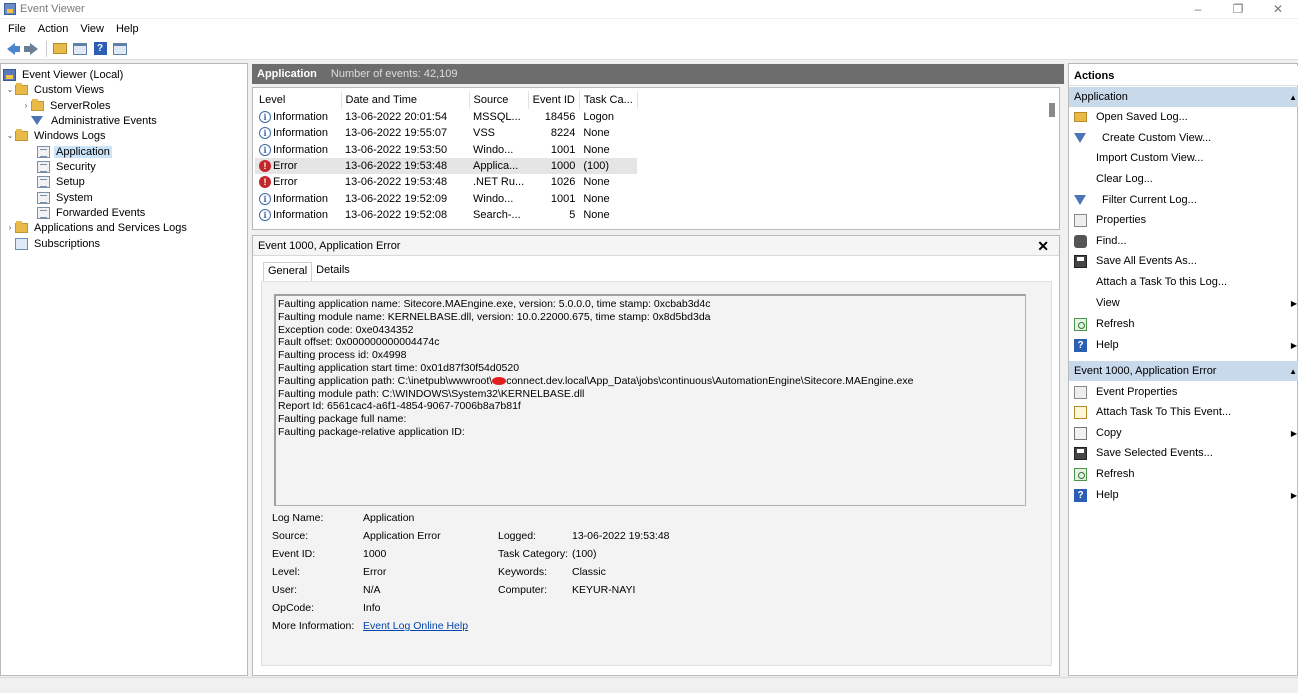  What do you see at coordinates (333, 271) in the screenshot?
I see `tab-details: Details` at bounding box center [333, 271].